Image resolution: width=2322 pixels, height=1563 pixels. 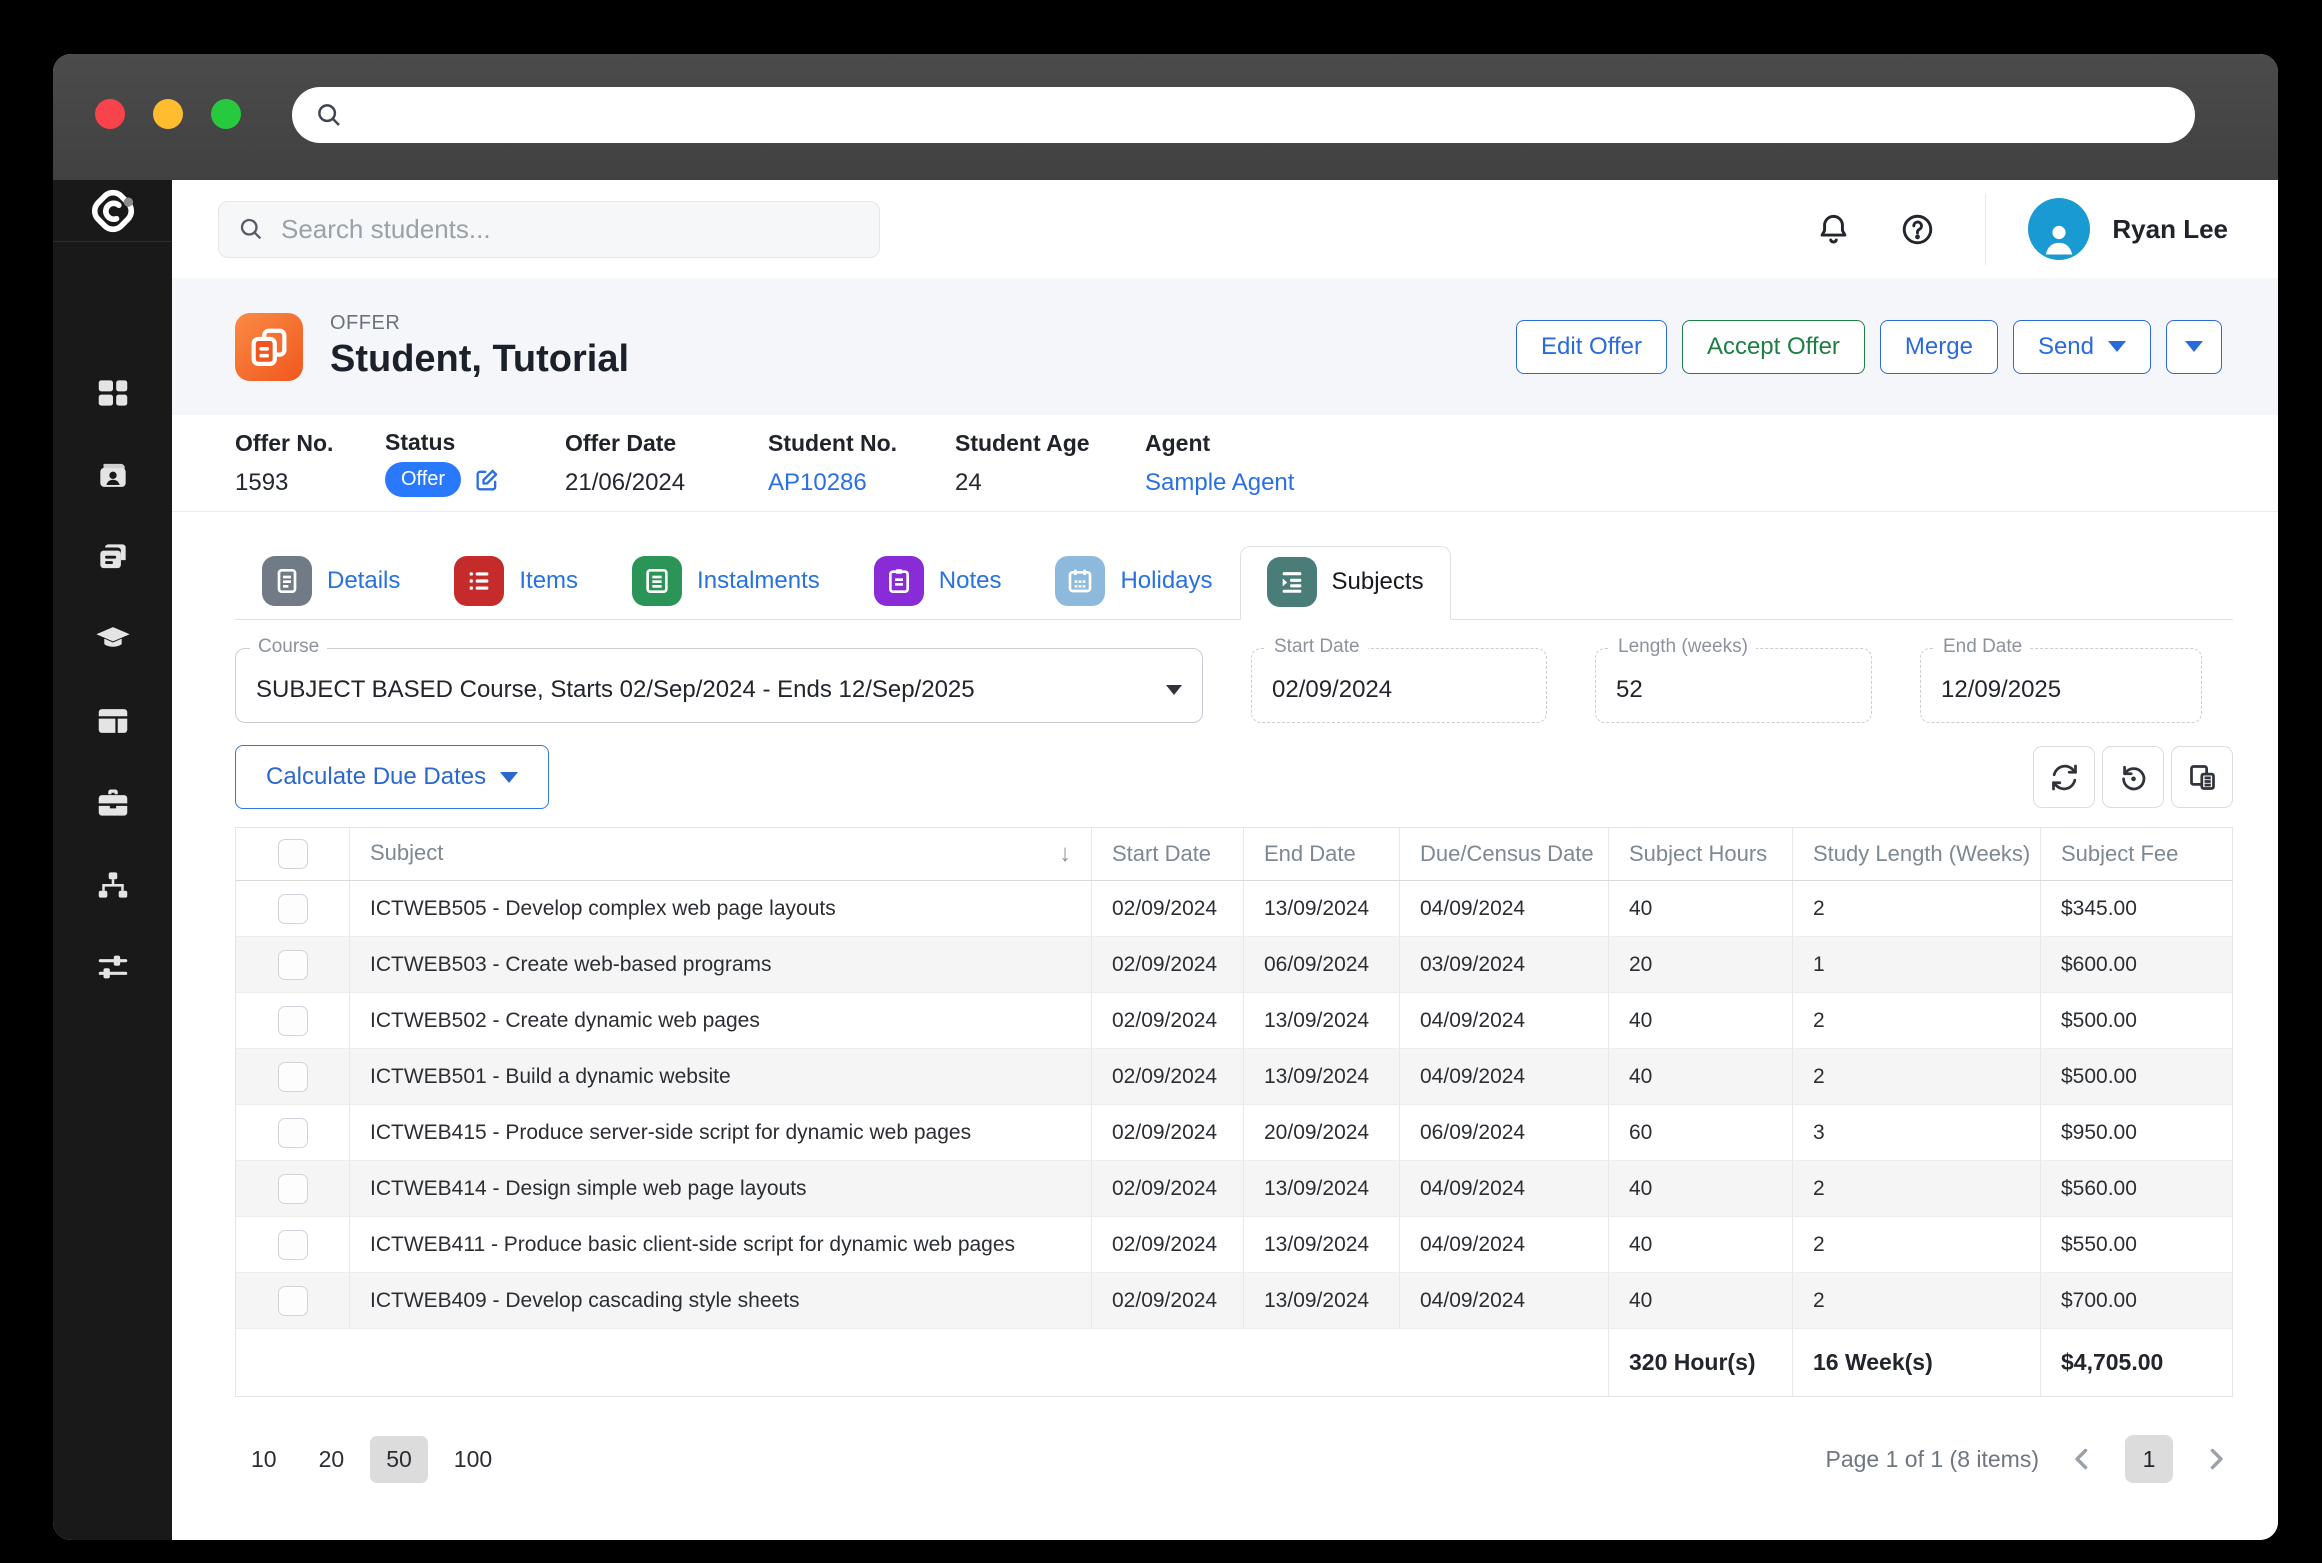 I want to click on sliders-icon, so click(x=112, y=967).